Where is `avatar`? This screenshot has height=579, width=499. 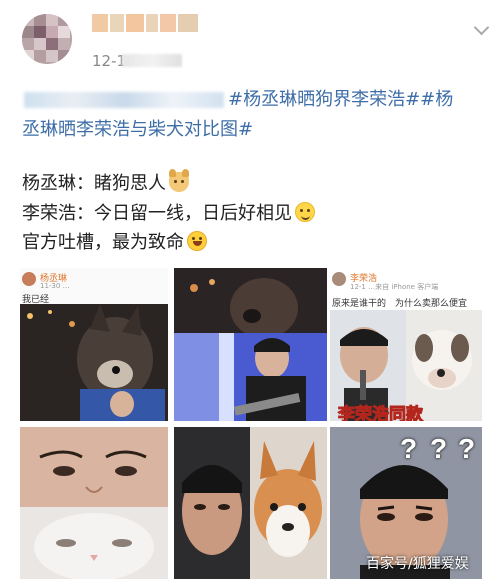 avatar is located at coordinates (47, 39).